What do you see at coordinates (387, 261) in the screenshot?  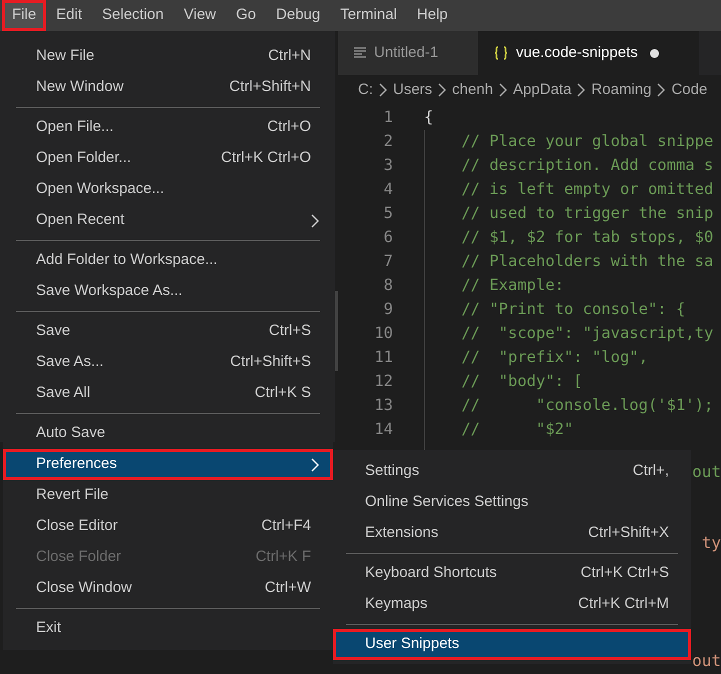 I see `line-number: 7` at bounding box center [387, 261].